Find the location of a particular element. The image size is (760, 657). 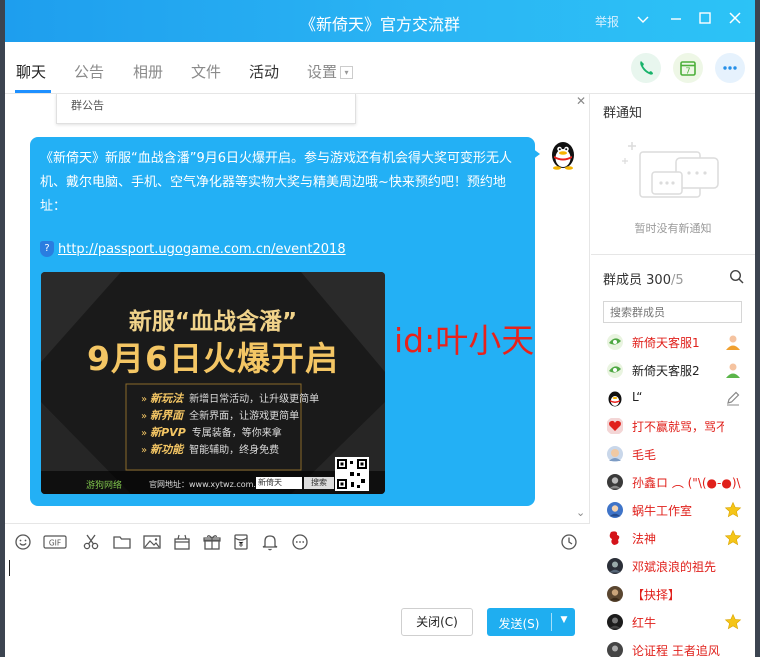

tab-album: 相册 is located at coordinates (148, 71).